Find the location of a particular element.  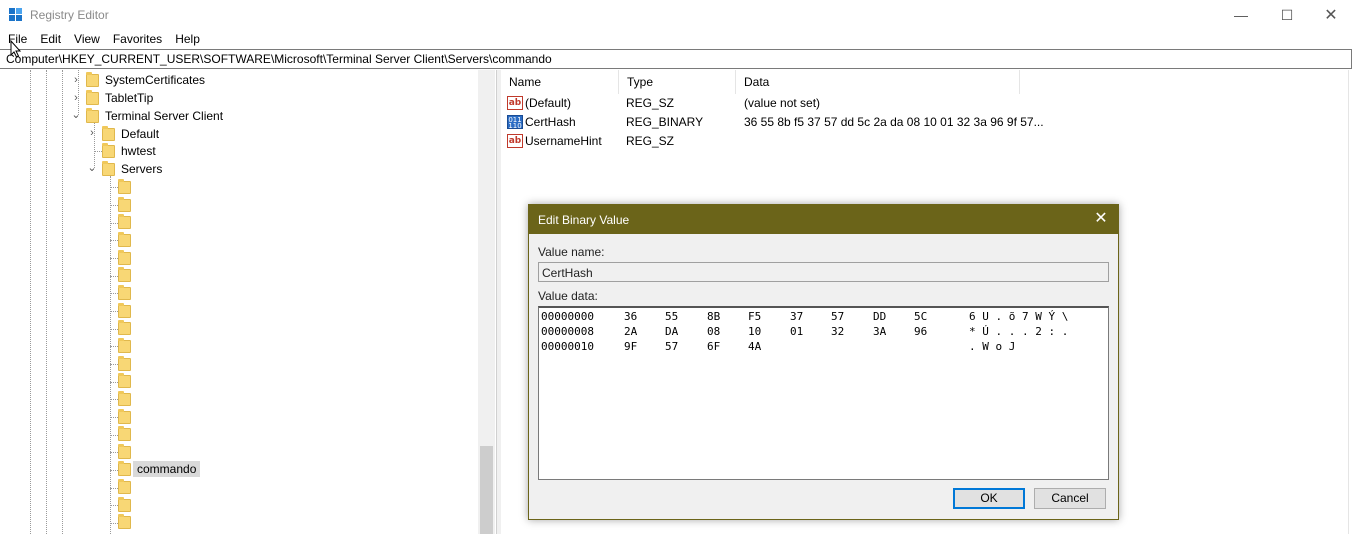

hex-byte: 5C is located at coordinates (921, 316).